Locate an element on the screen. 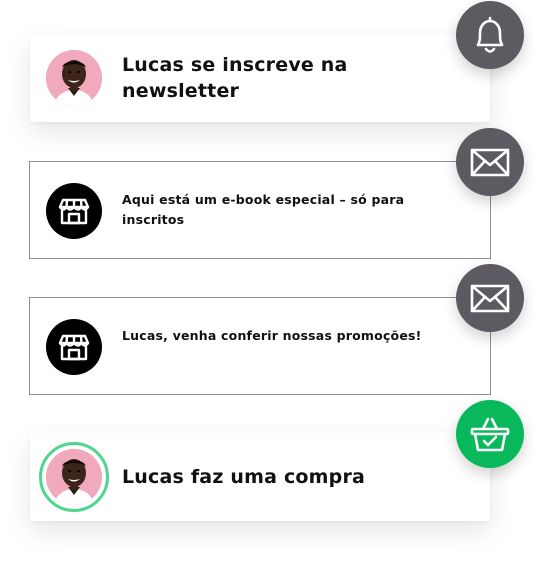 The image size is (544, 582). step-card-purchase: Lucas faz uma compra is located at coordinates (260, 477).